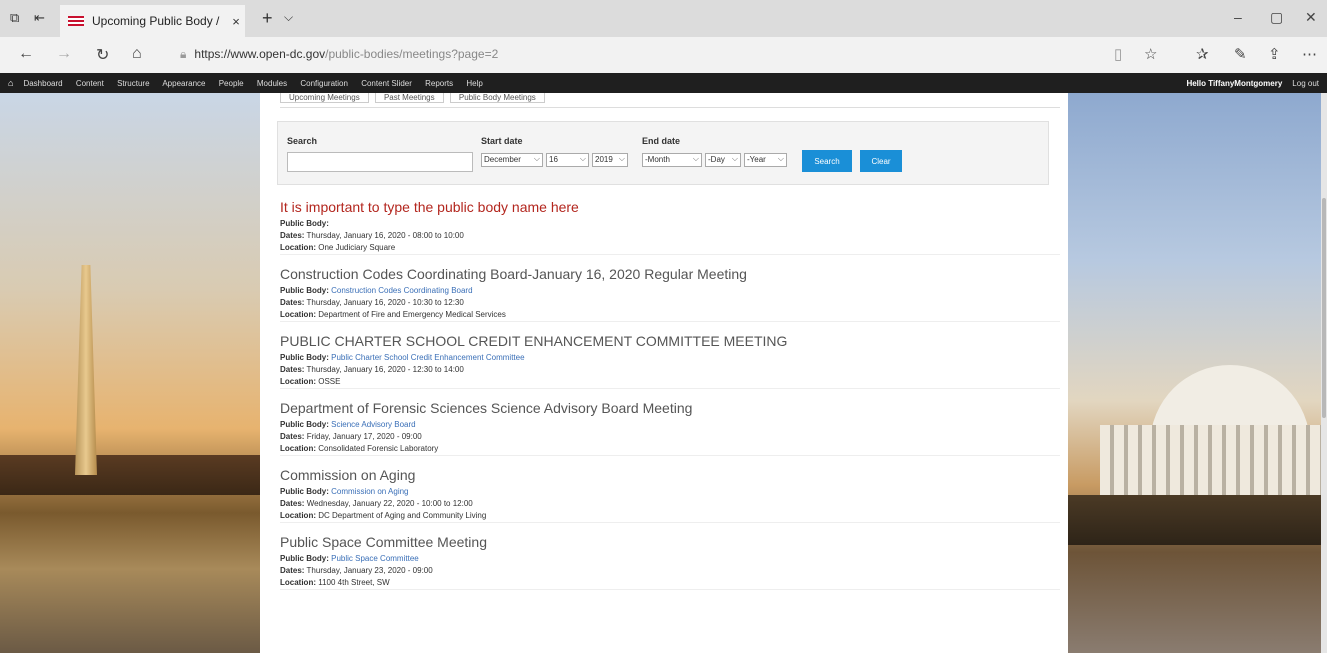 The height and width of the screenshot is (653, 1327). Describe the element at coordinates (1238, 17) in the screenshot. I see `minimize-button: –` at that location.